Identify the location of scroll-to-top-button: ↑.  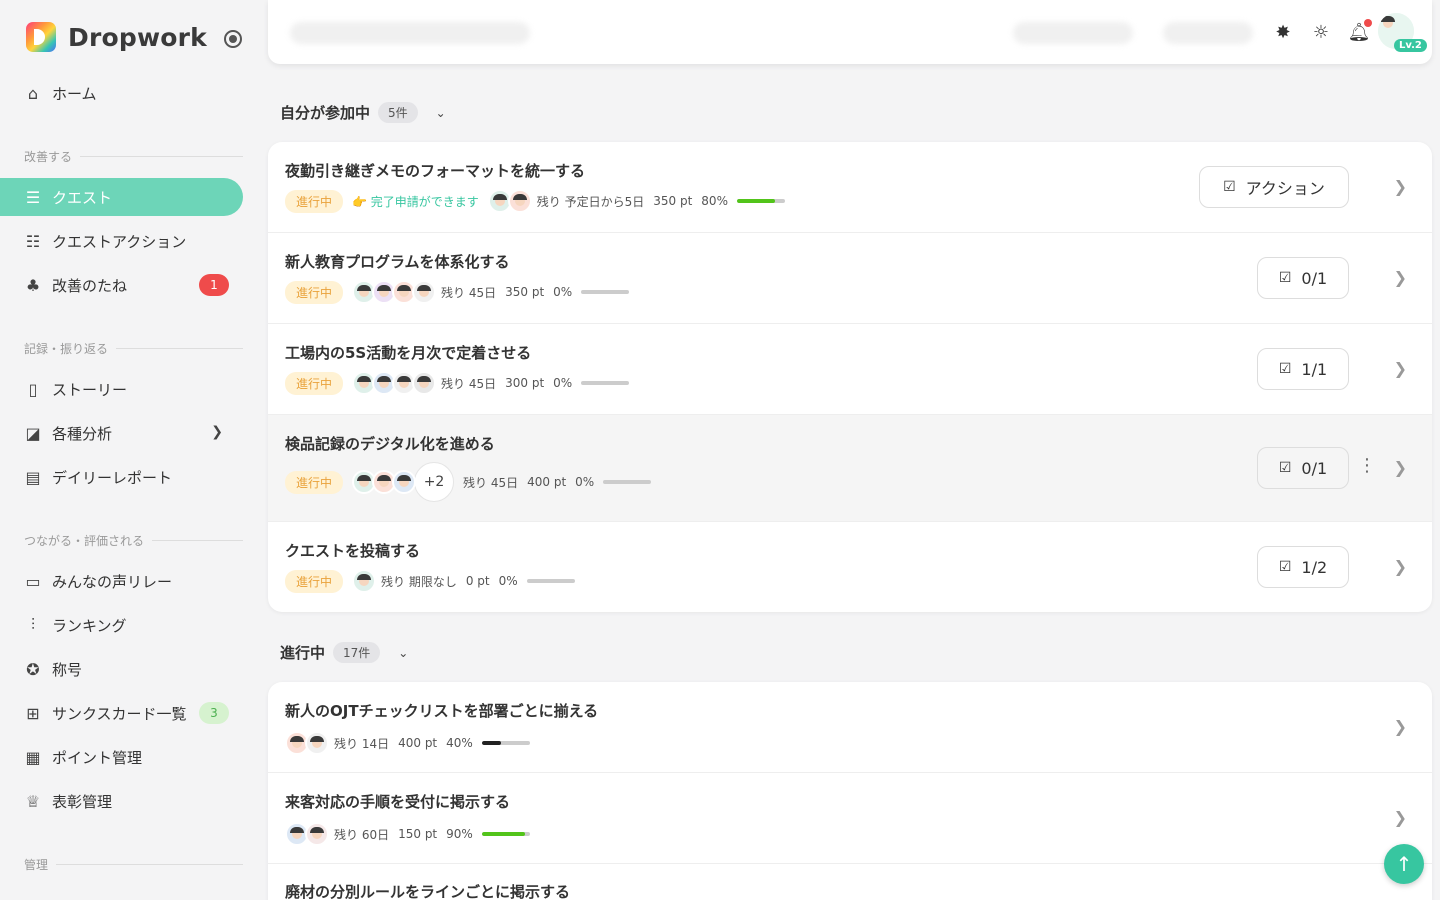
(1404, 864).